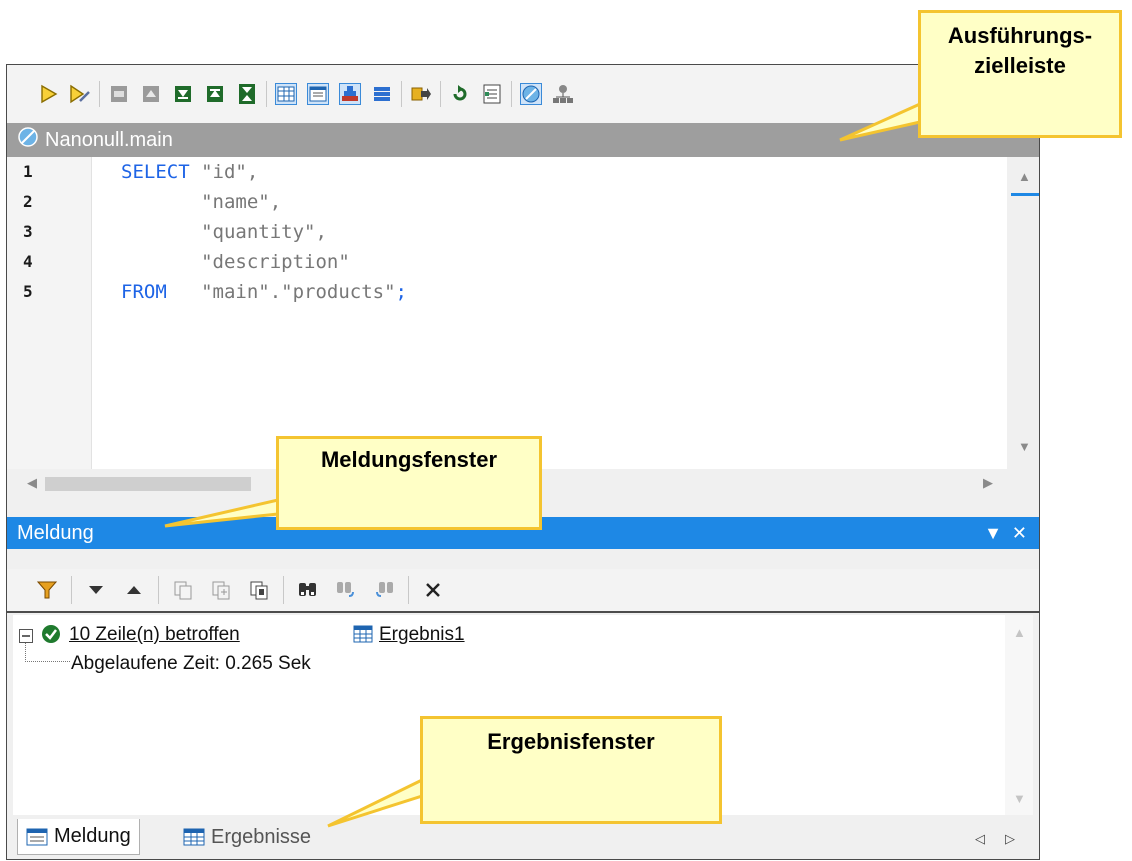  What do you see at coordinates (571, 770) in the screenshot?
I see `callout-results-window: Ergebnisfenster` at bounding box center [571, 770].